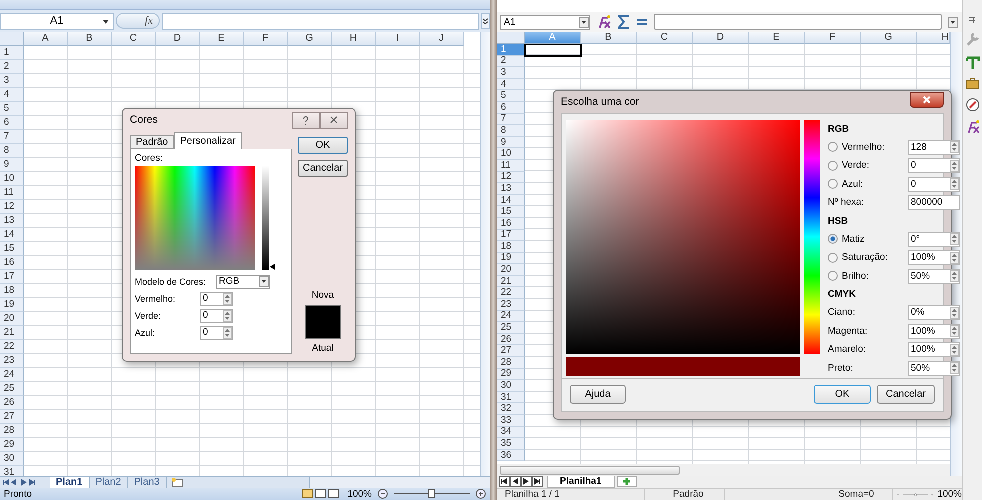 This screenshot has width=982, height=500. What do you see at coordinates (934, 202) in the screenshot?
I see `number-field: 800000` at bounding box center [934, 202].